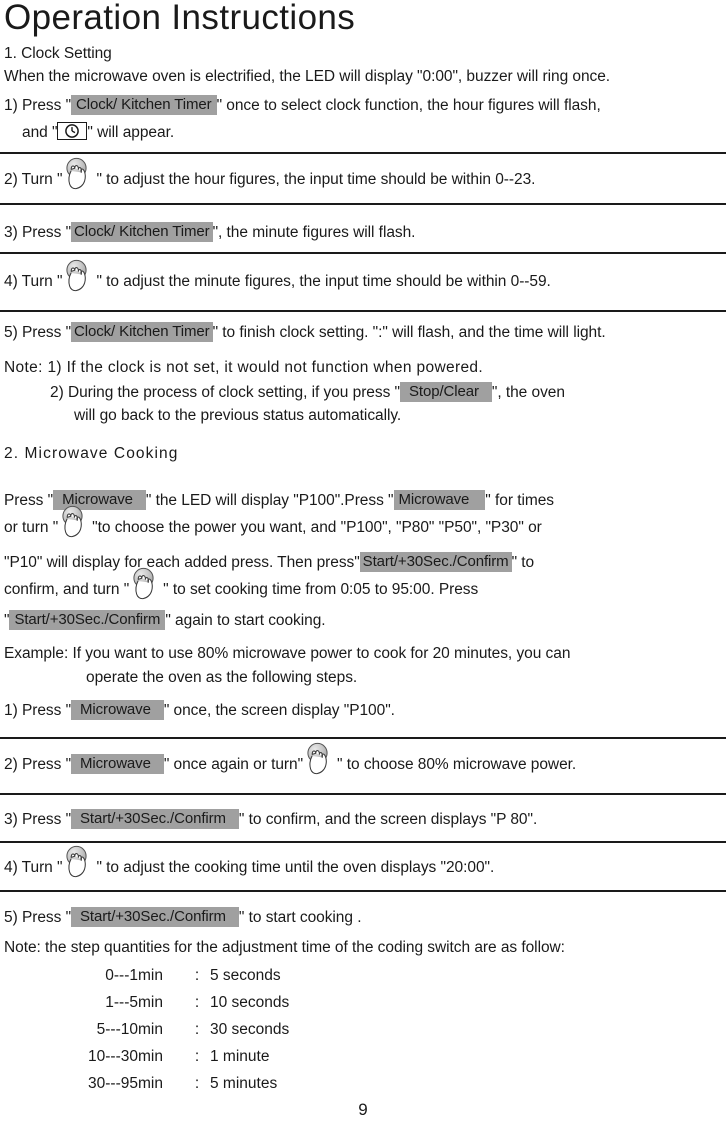  What do you see at coordinates (250, 1029) in the screenshot?
I see `qty-value: 30 seconds` at bounding box center [250, 1029].